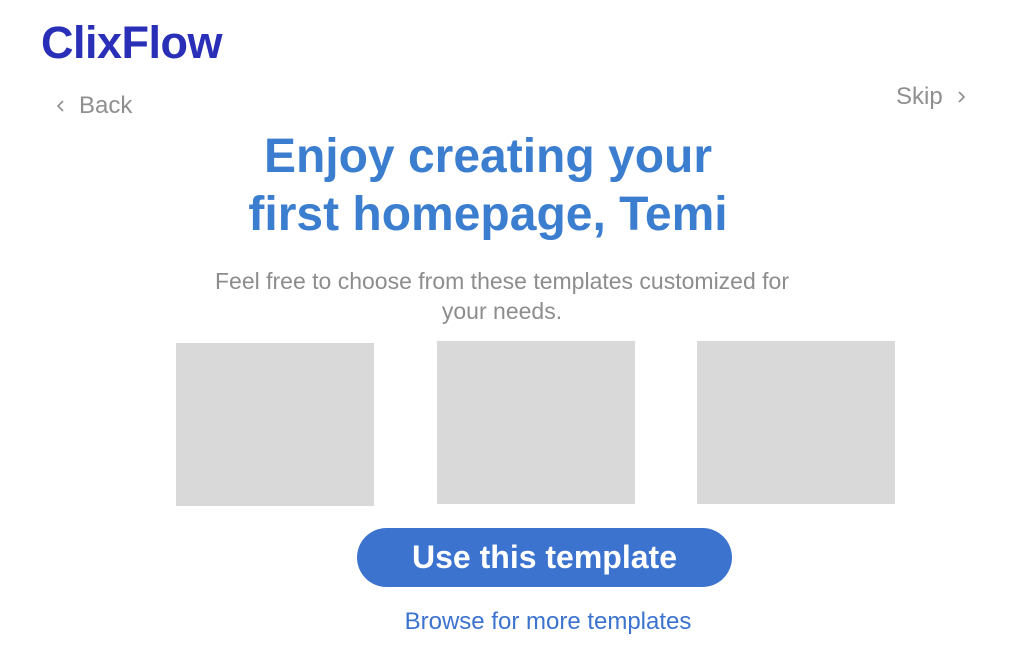  What do you see at coordinates (919, 96) in the screenshot?
I see `skip-label: Skip` at bounding box center [919, 96].